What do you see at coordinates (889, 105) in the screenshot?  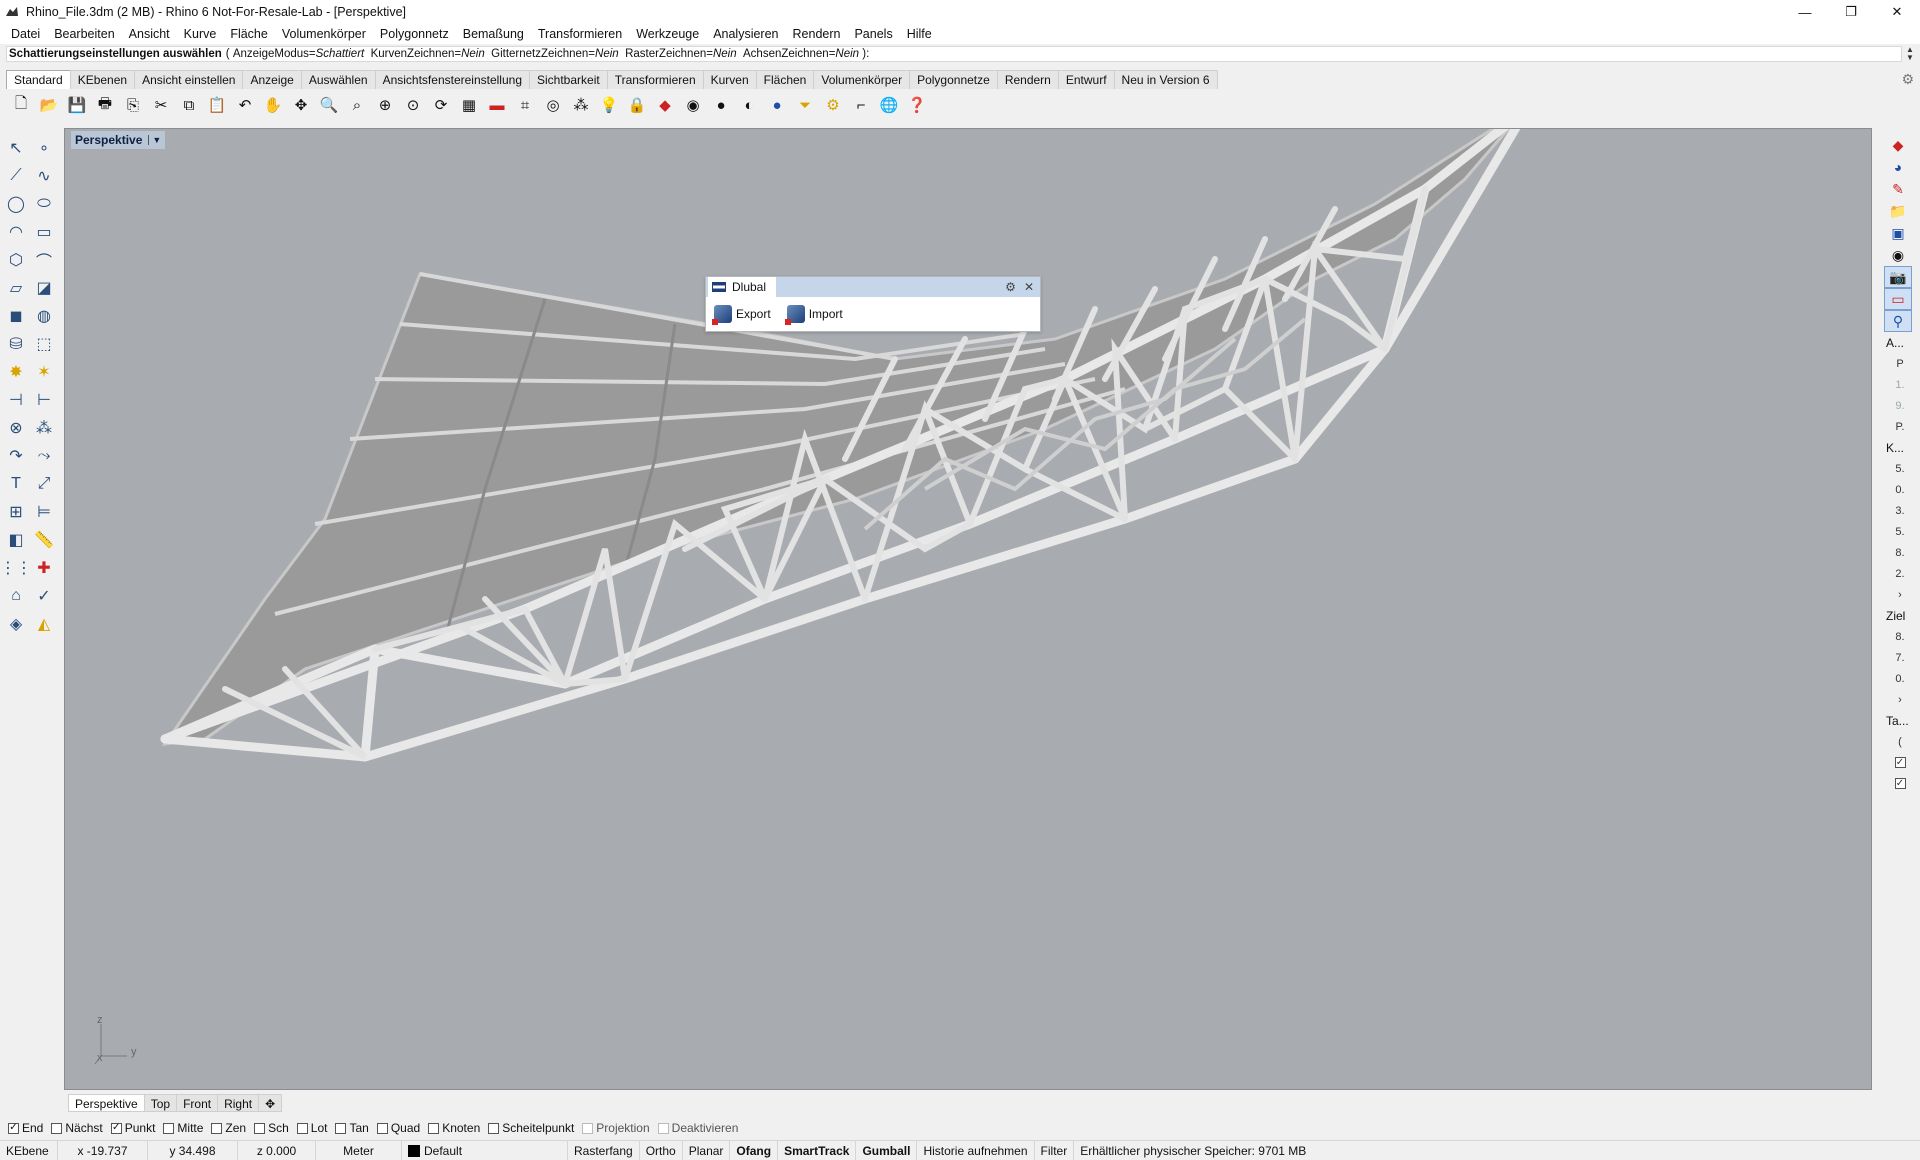 I see `globe-icon: 🌐` at bounding box center [889, 105].